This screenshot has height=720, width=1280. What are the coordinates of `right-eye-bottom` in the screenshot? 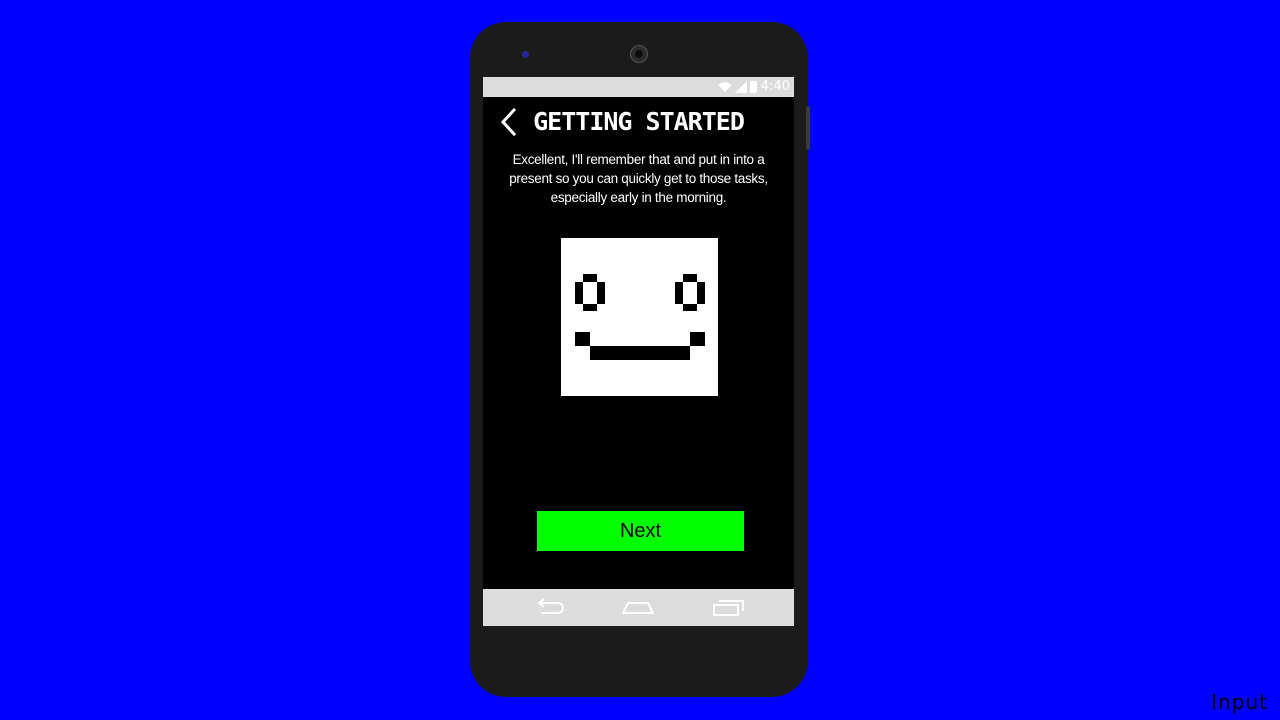 It's located at (690, 307).